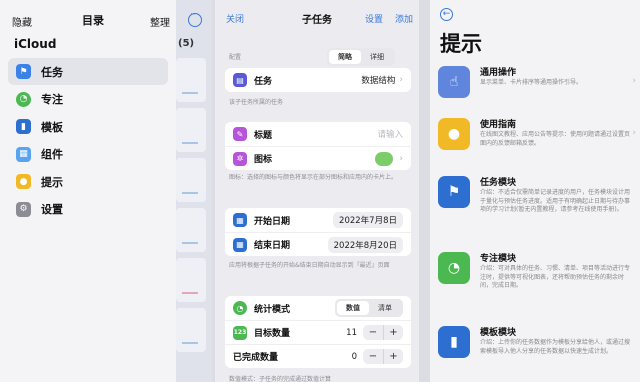 This screenshot has height=382, width=640. Describe the element at coordinates (272, 309) in the screenshot. I see `stat-mode-label: 统计模式` at that location.